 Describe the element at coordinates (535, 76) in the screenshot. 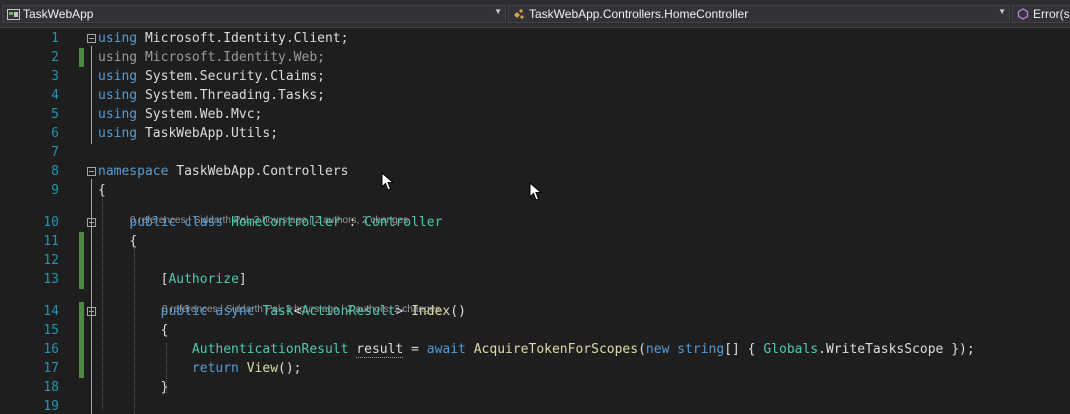

I see `code-line: 3 using System.Security.Claims;` at that location.